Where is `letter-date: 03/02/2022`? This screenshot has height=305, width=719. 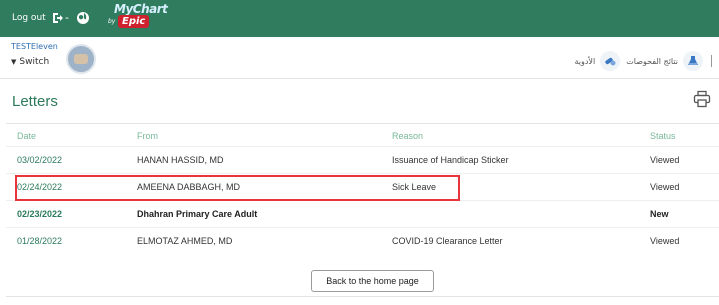 letter-date: 03/02/2022 is located at coordinates (66, 159).